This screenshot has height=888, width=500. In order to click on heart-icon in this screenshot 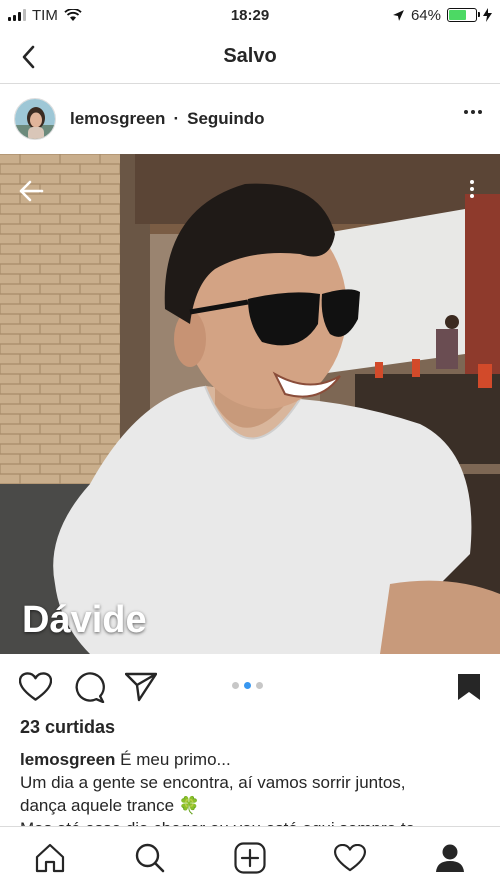, I will do `click(35, 686)`.